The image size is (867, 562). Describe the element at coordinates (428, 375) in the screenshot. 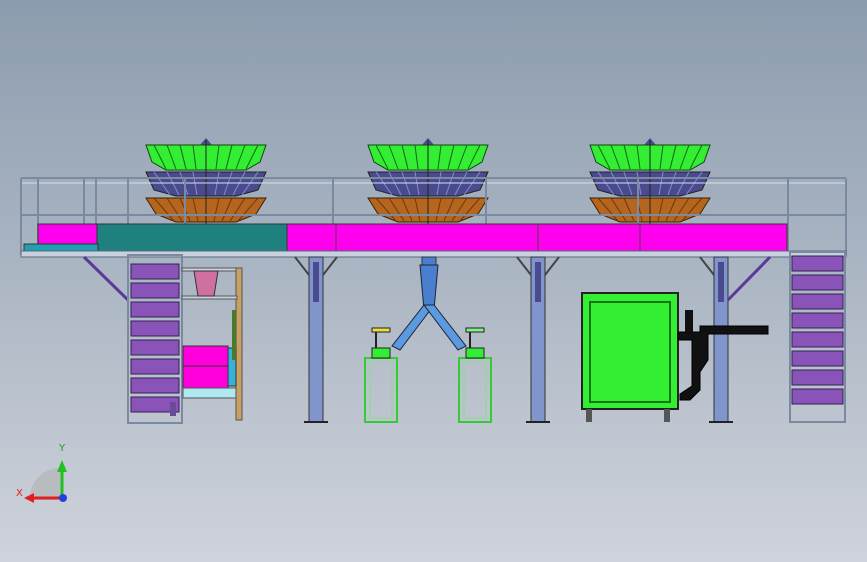

I see `filling-stations` at that location.